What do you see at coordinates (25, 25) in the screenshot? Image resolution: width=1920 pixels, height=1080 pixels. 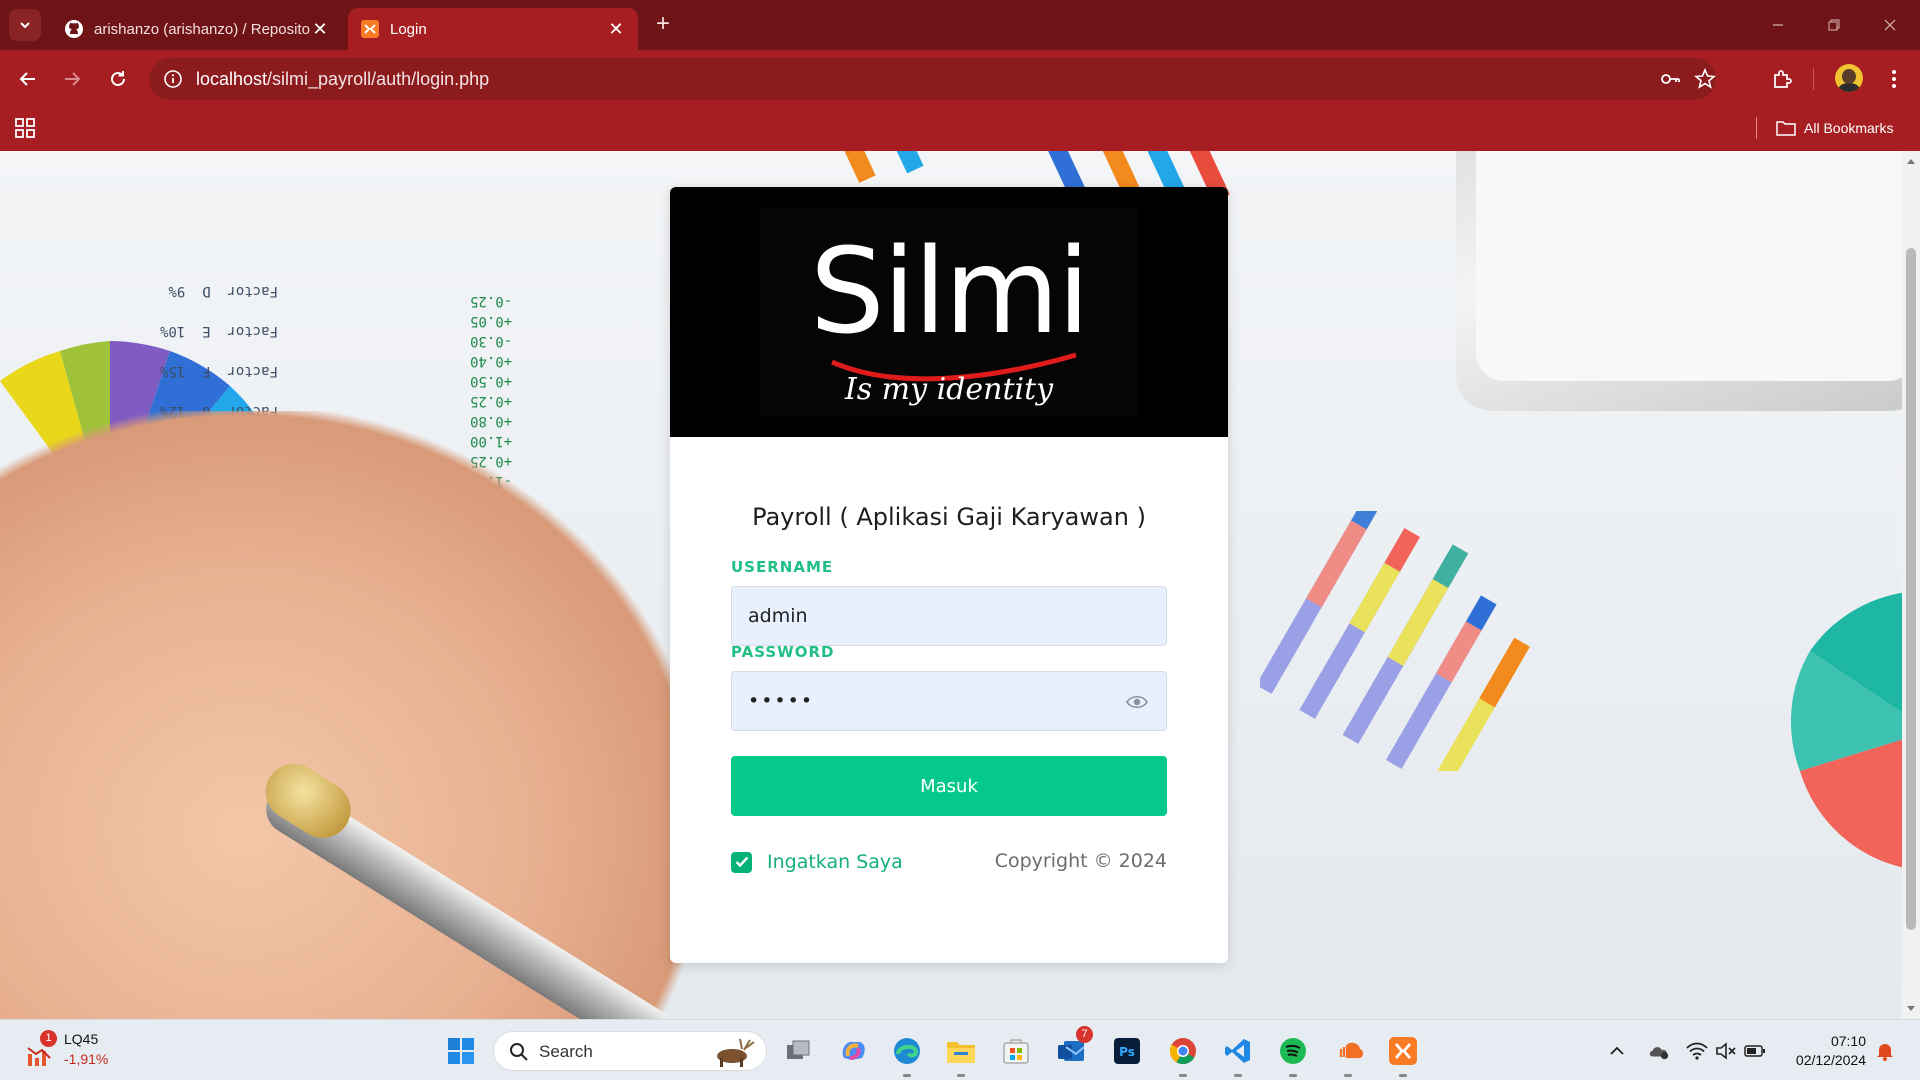 I see `tab-search-button` at bounding box center [25, 25].